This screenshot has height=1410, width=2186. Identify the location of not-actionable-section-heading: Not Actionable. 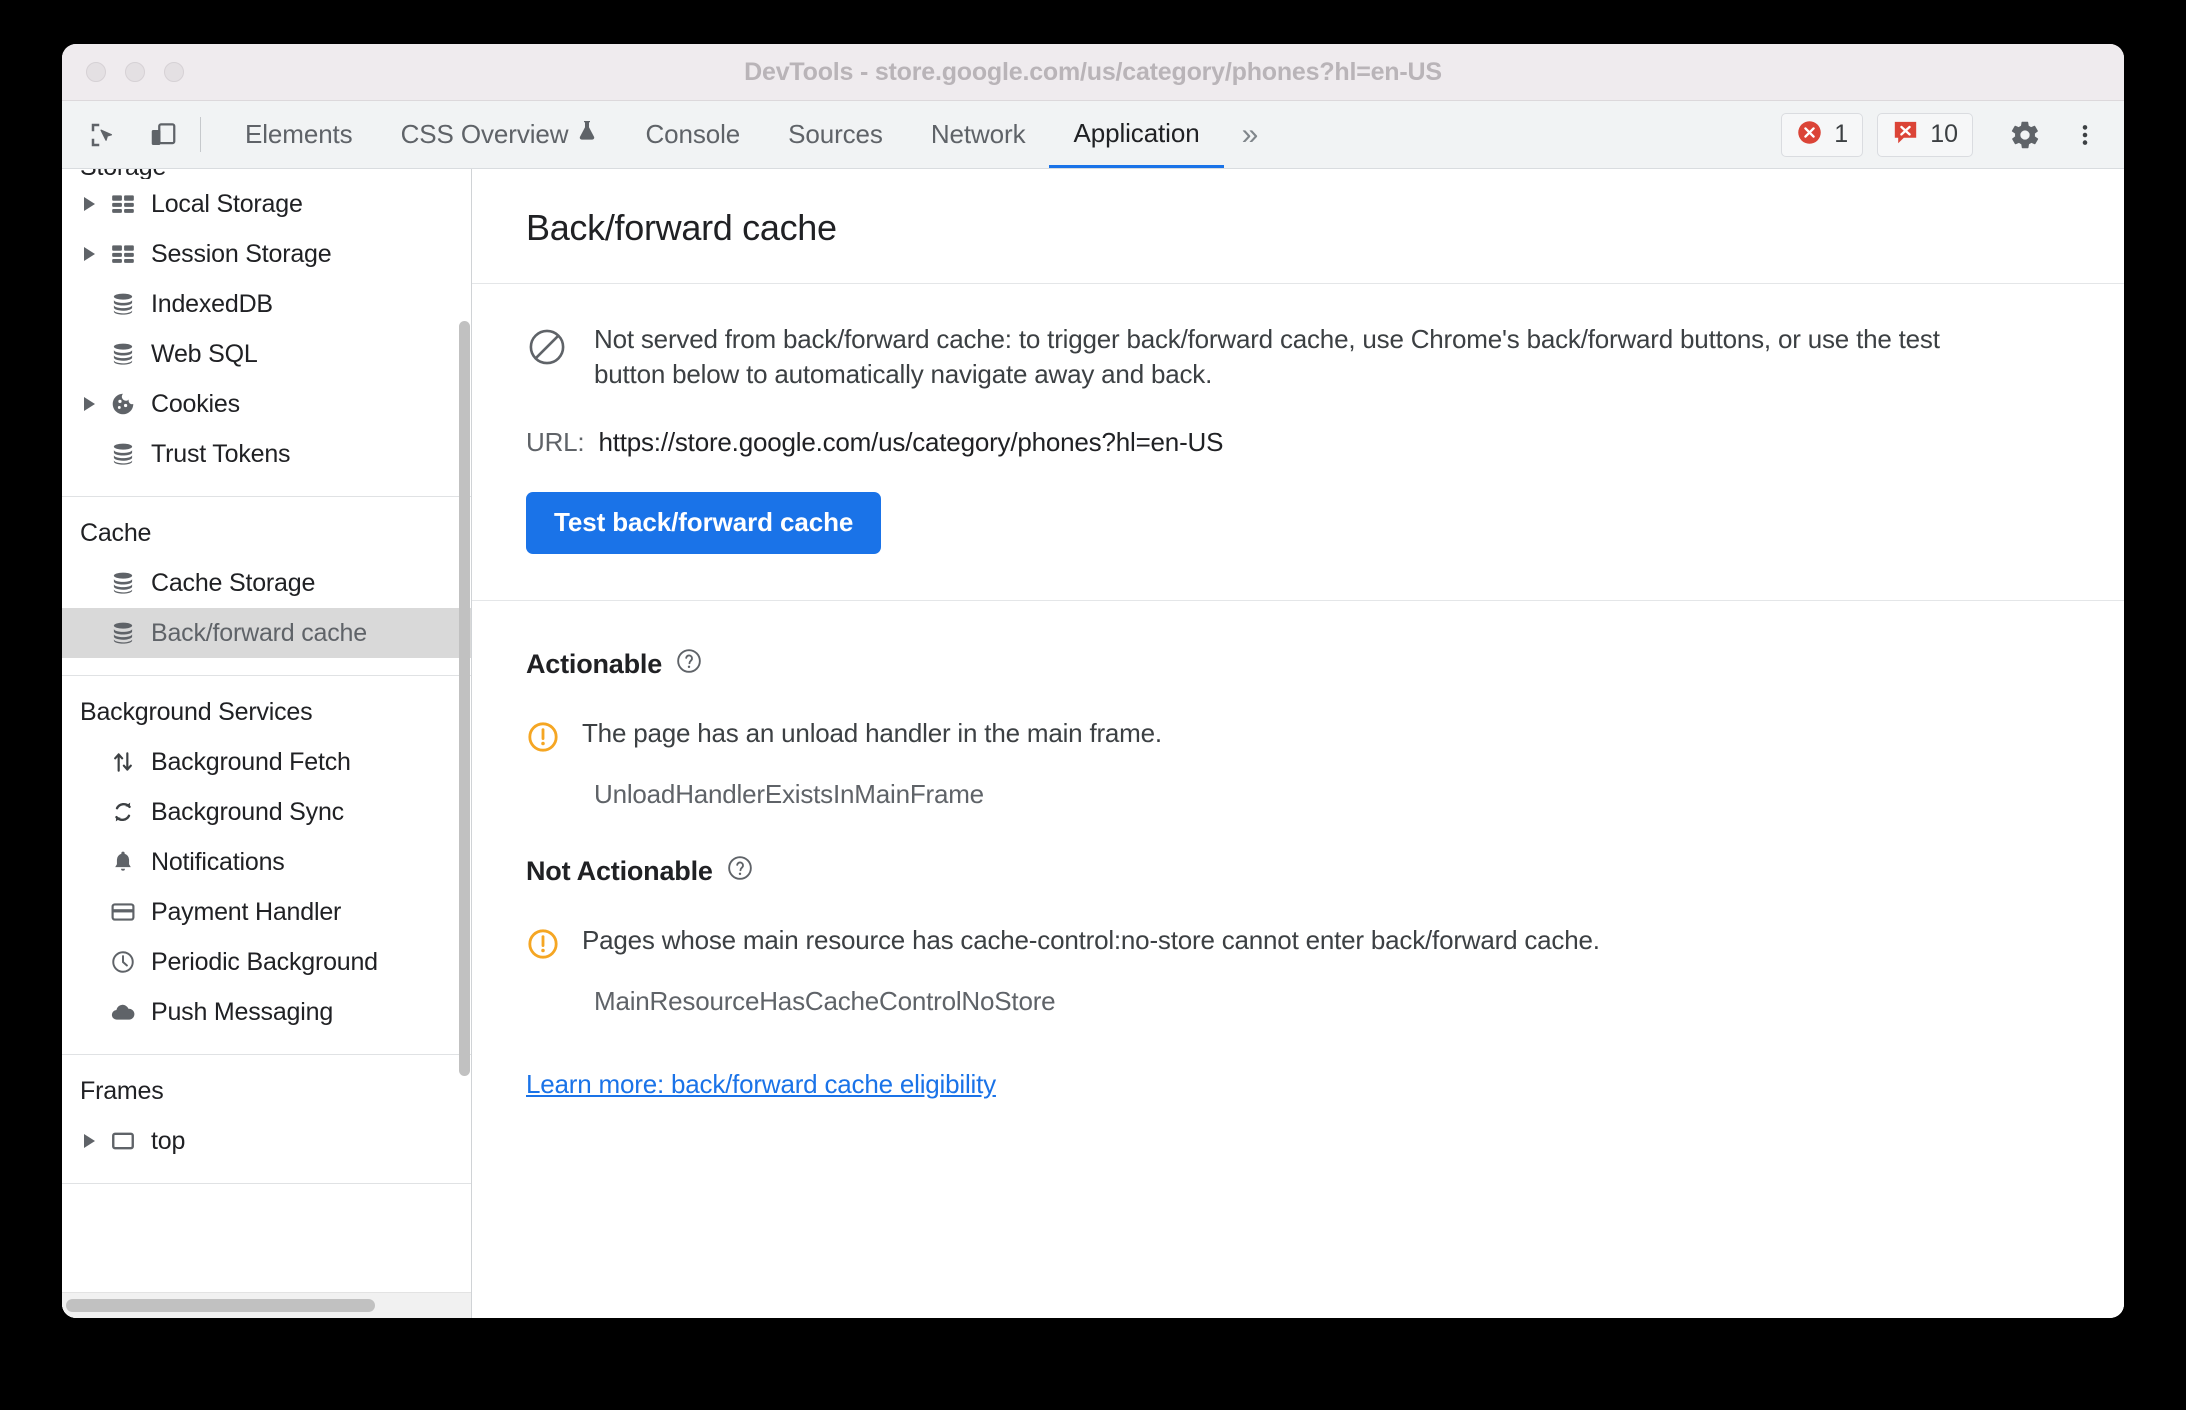
(1298, 871).